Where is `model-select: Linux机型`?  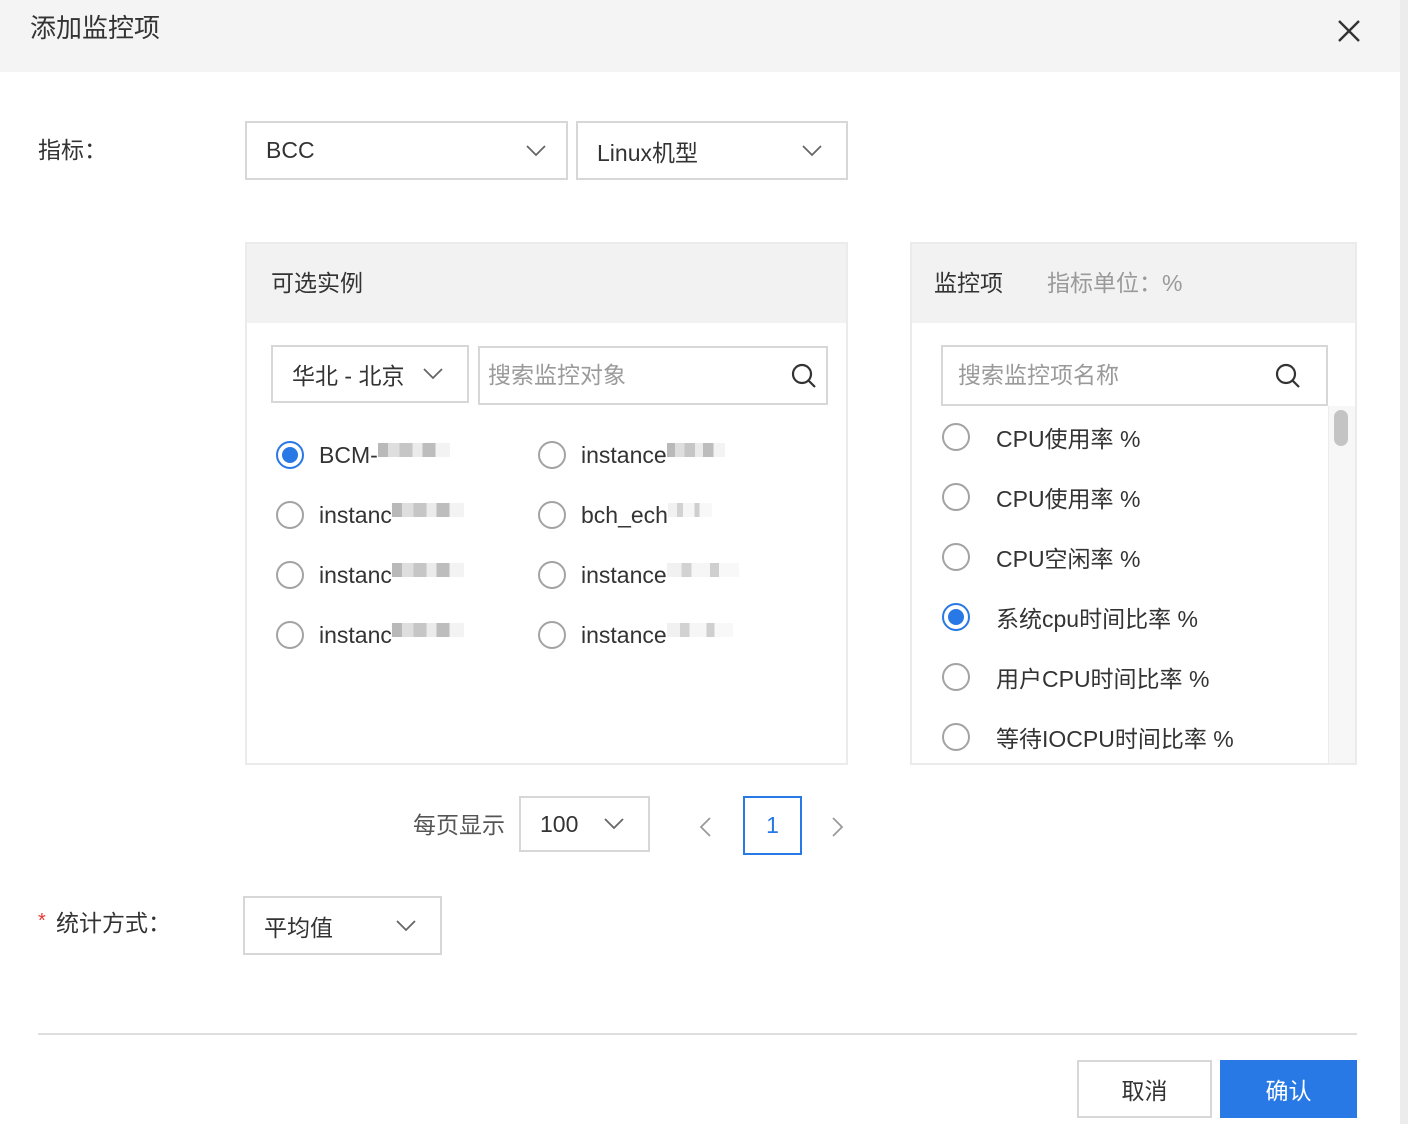 model-select: Linux机型 is located at coordinates (712, 150).